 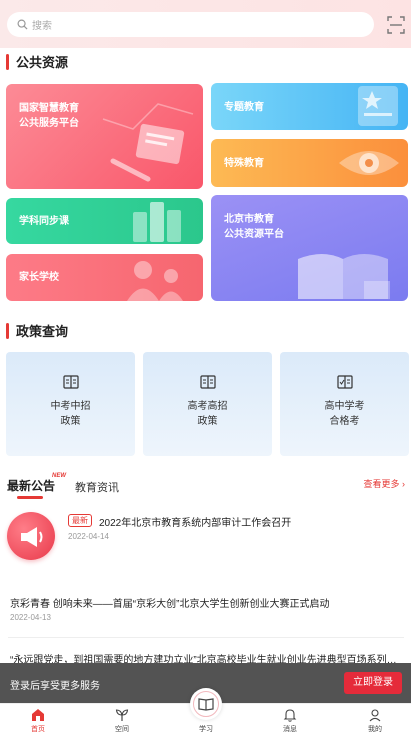 What do you see at coordinates (49, 123) in the screenshot?
I see `card-national-platform-line2: 公共服务平台` at bounding box center [49, 123].